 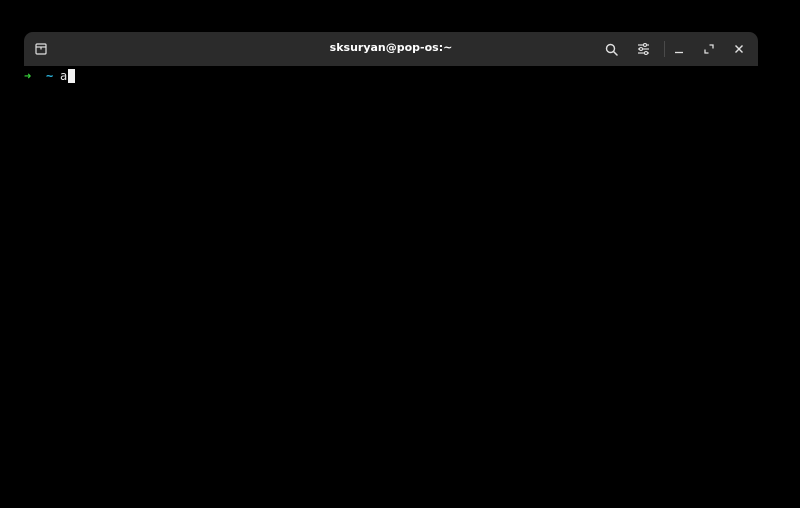 I want to click on maximize-button, so click(x=709, y=49).